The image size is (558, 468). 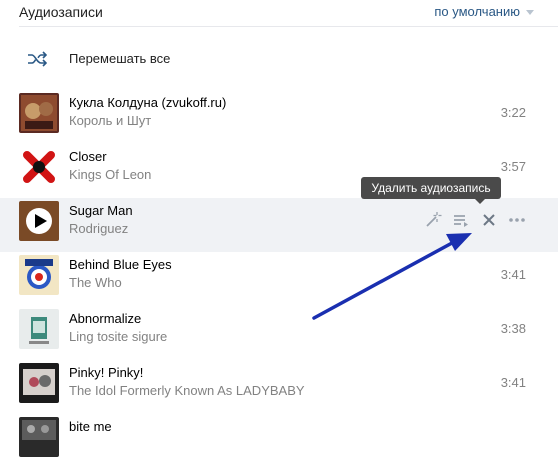 What do you see at coordinates (530, 12) in the screenshot?
I see `chevron-down-icon` at bounding box center [530, 12].